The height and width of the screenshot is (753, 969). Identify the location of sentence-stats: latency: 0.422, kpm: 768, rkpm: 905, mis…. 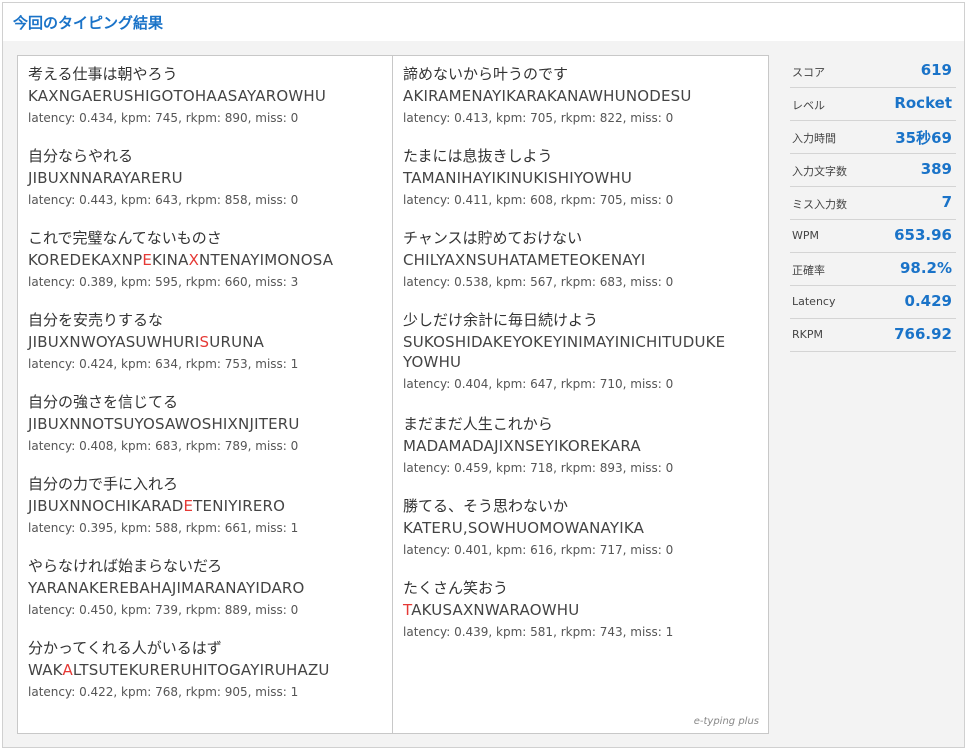
(163, 692).